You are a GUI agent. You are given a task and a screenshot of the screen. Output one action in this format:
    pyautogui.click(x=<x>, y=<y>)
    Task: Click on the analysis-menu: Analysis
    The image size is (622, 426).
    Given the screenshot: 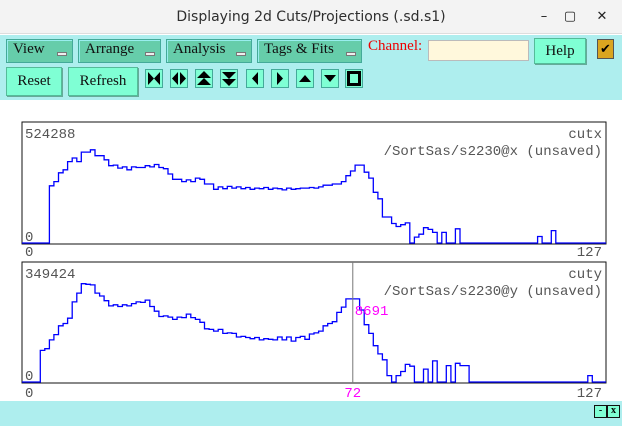 What is the action you would take?
    pyautogui.click(x=209, y=51)
    